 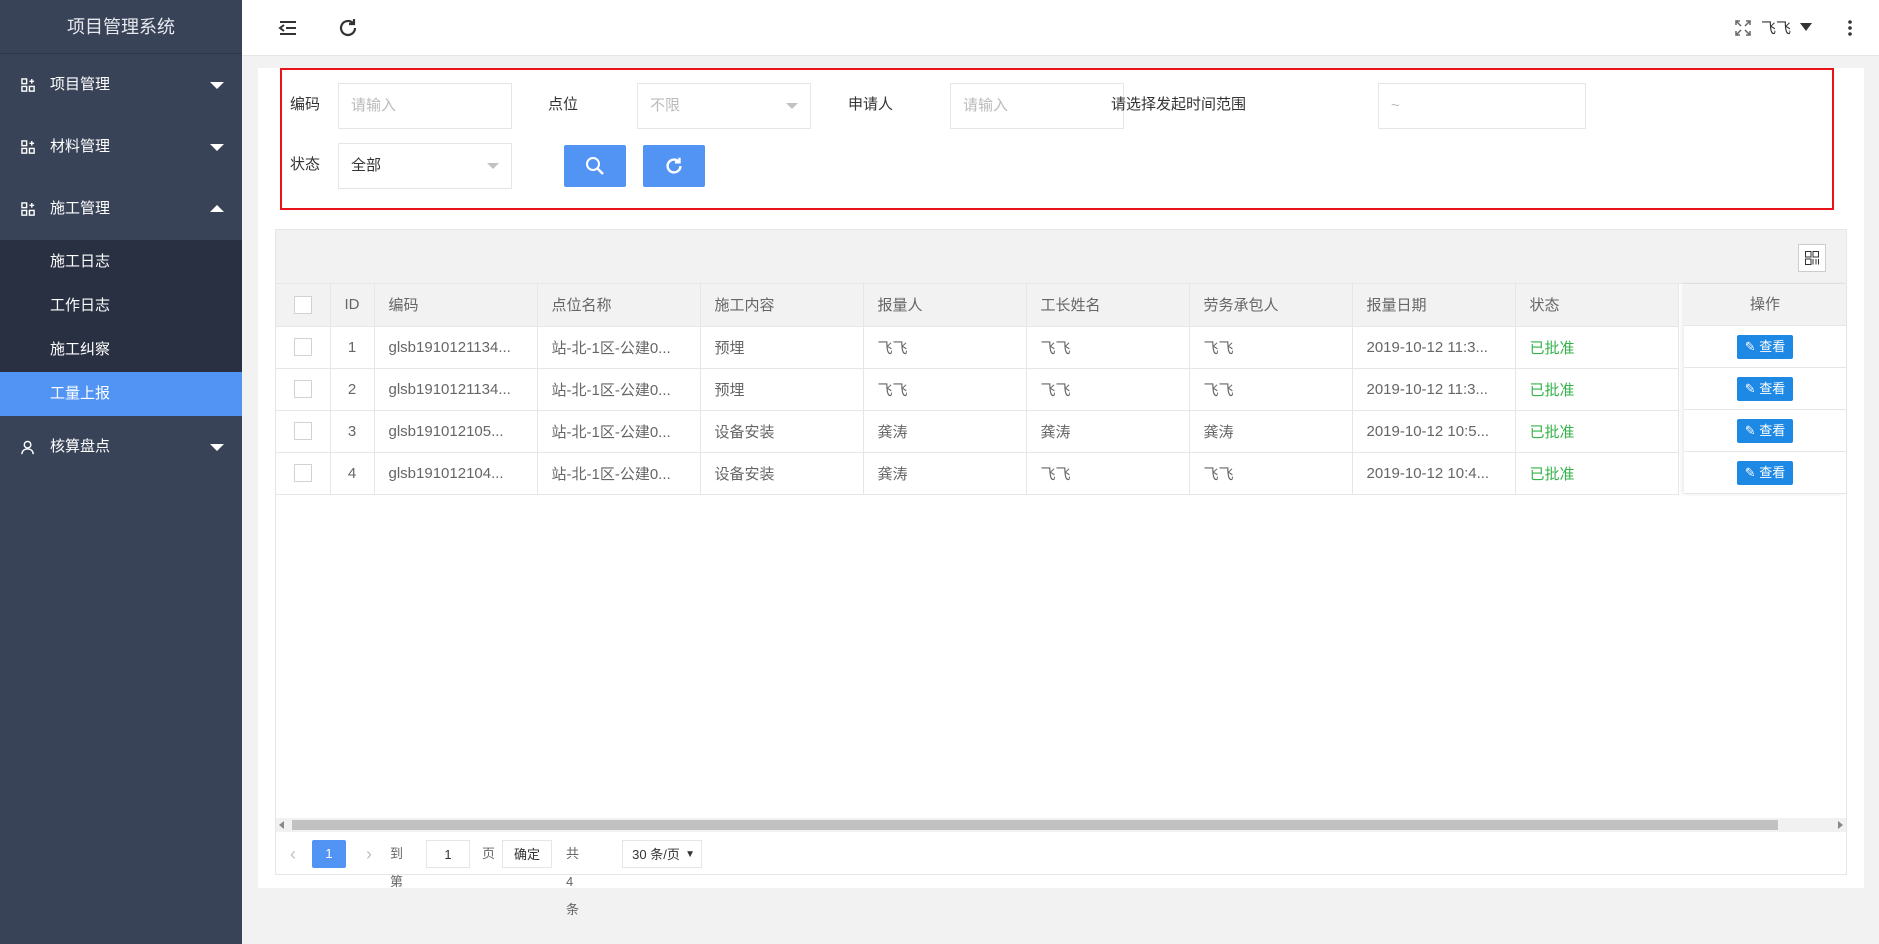 I want to click on select-all-checkbox, so click(x=302, y=304).